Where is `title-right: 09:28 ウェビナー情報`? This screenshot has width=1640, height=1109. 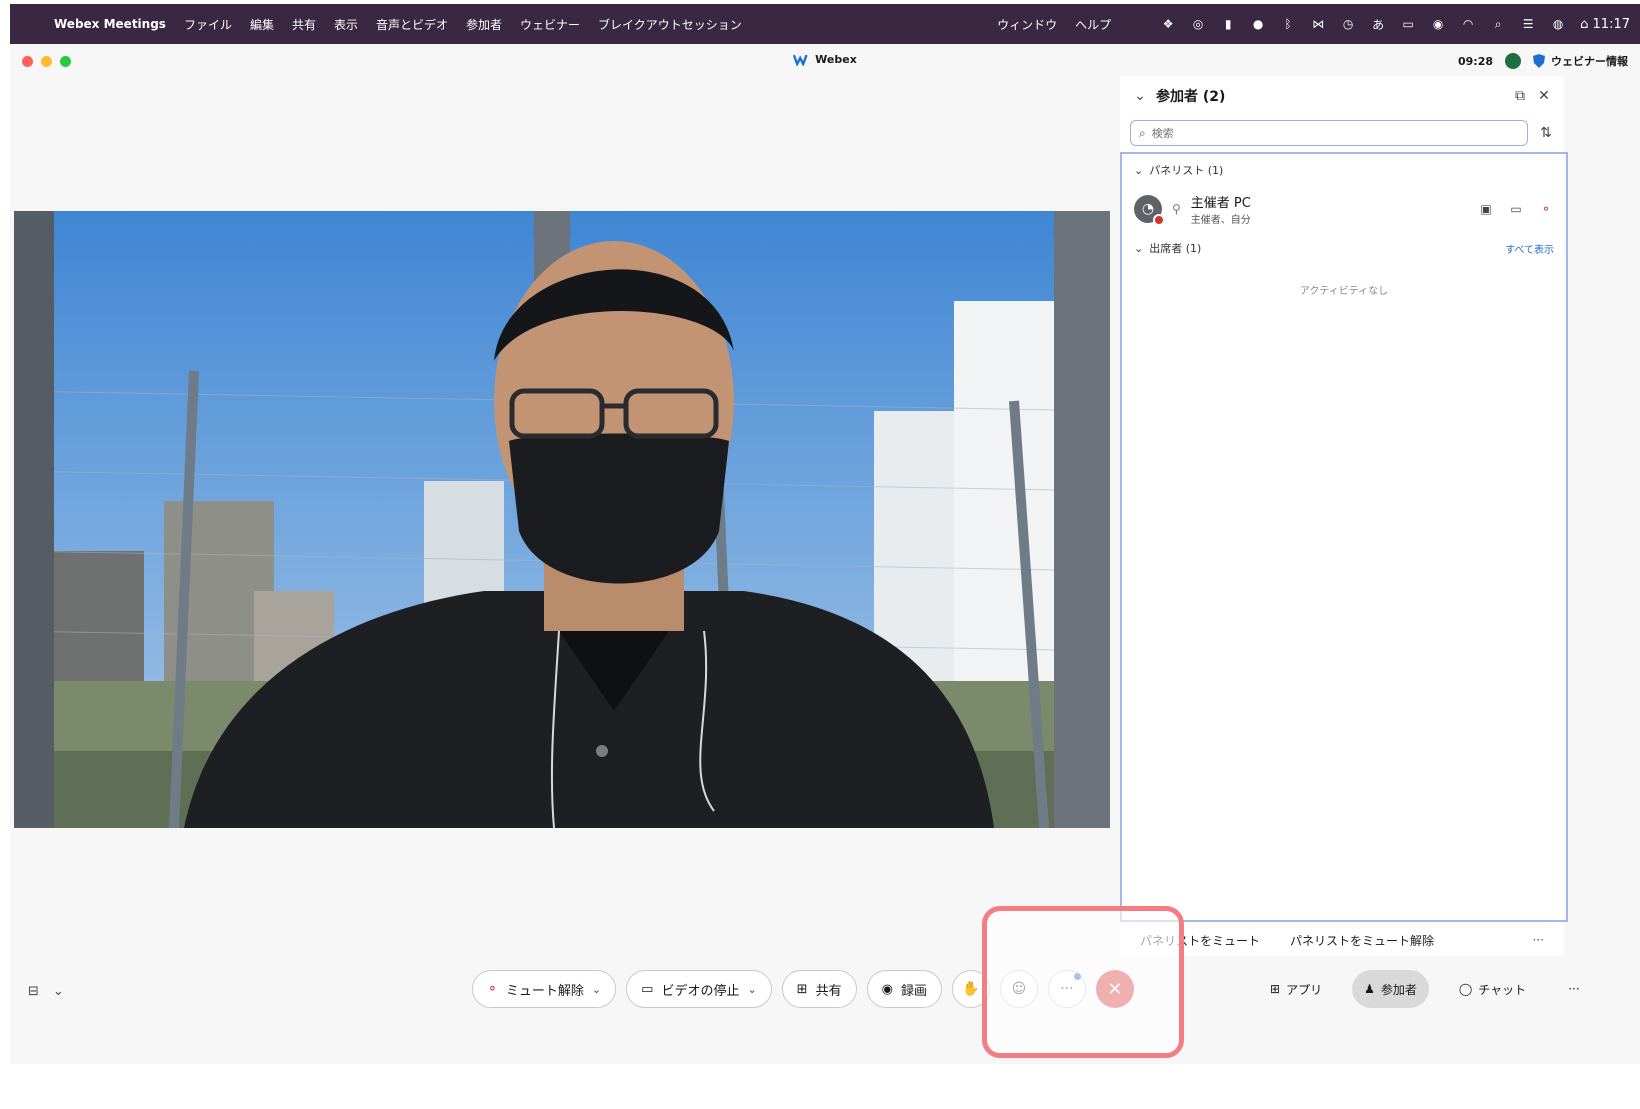 title-right: 09:28 ウェビナー情報 is located at coordinates (1543, 61).